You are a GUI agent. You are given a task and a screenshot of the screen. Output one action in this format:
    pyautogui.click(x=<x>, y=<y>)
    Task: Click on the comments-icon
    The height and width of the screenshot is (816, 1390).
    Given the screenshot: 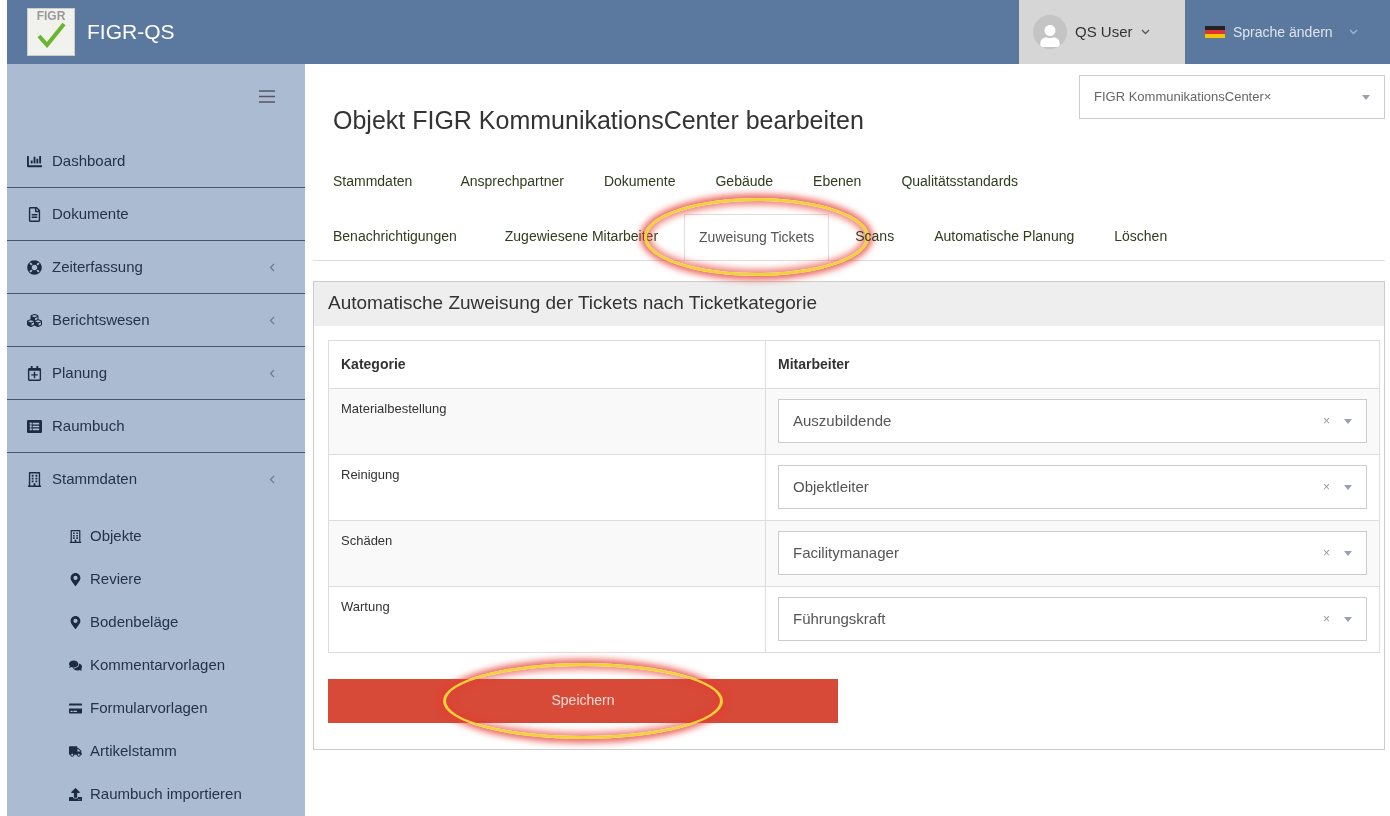 What is the action you would take?
    pyautogui.click(x=75, y=665)
    